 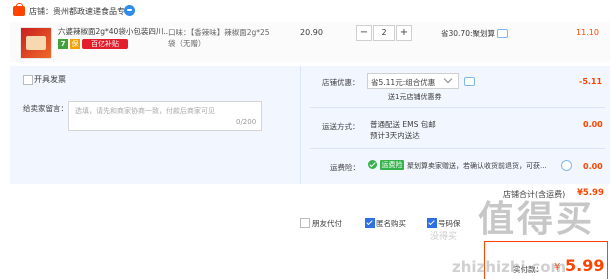 What do you see at coordinates (403, 82) in the screenshot?
I see `store-coupon-selected: 省5.11元:组合优惠` at bounding box center [403, 82].